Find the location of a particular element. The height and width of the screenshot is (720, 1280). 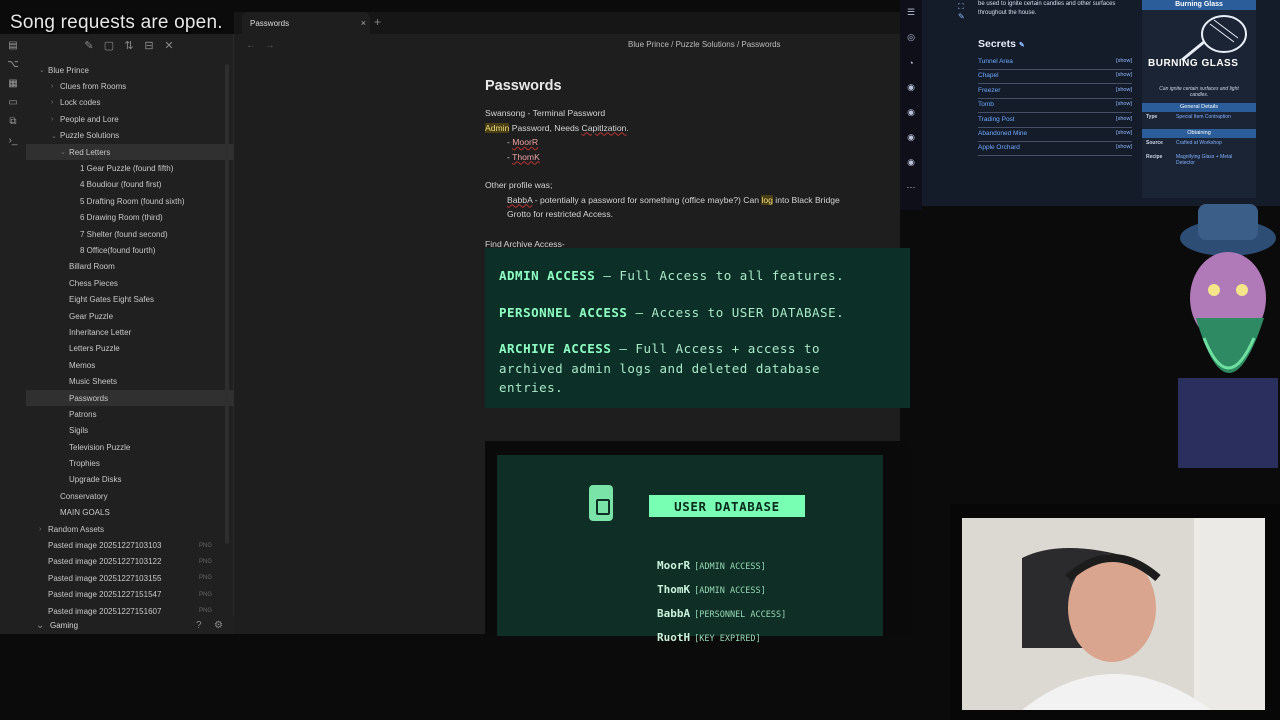

user-access: [PERSONNEL ACCESS] is located at coordinates (740, 615).